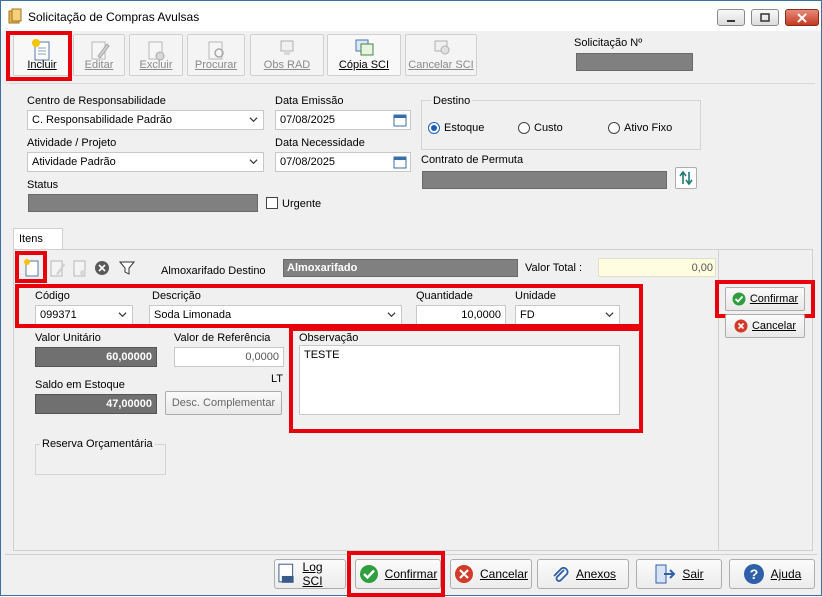 This screenshot has width=822, height=597. I want to click on anexos-button: Anexos, so click(583, 574).